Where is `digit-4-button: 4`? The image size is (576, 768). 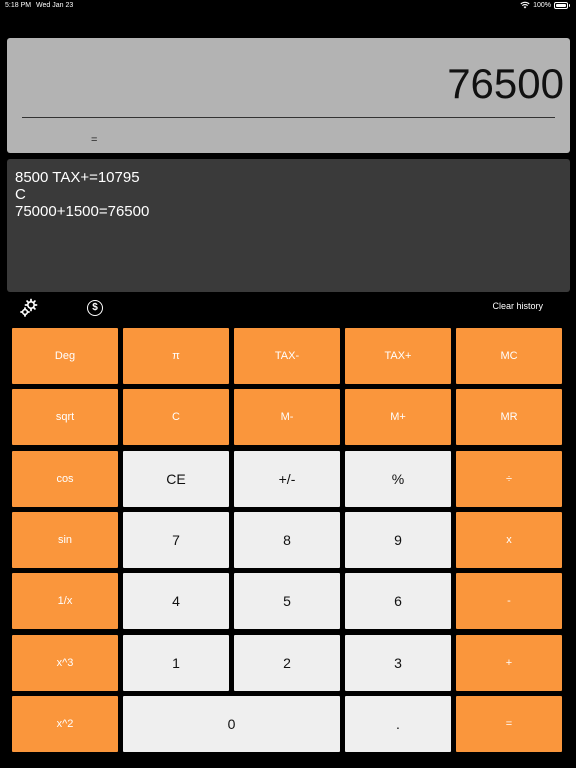
digit-4-button: 4 is located at coordinates (176, 601).